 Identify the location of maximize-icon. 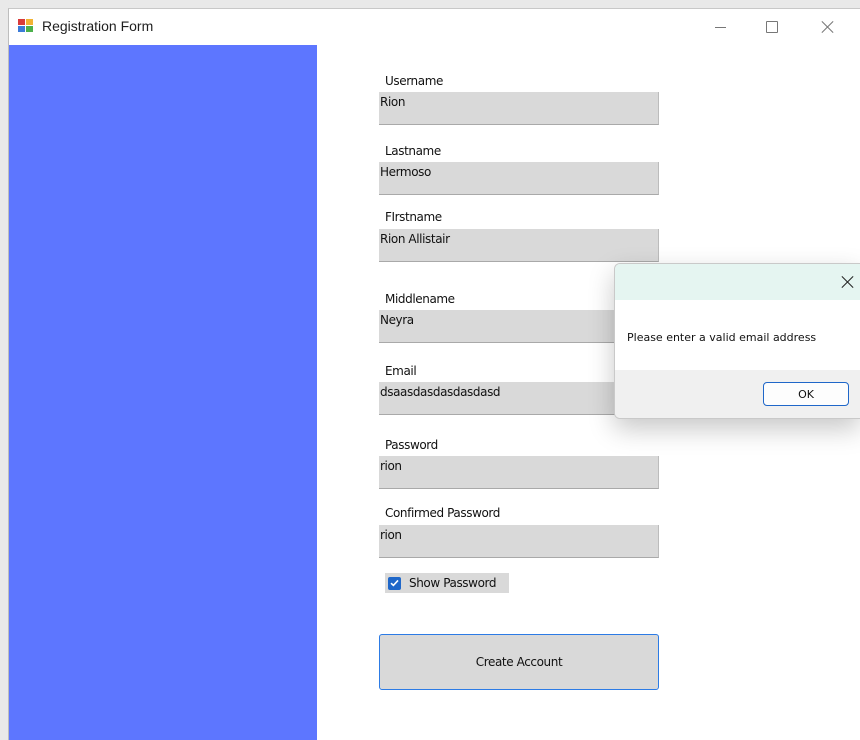
(772, 27).